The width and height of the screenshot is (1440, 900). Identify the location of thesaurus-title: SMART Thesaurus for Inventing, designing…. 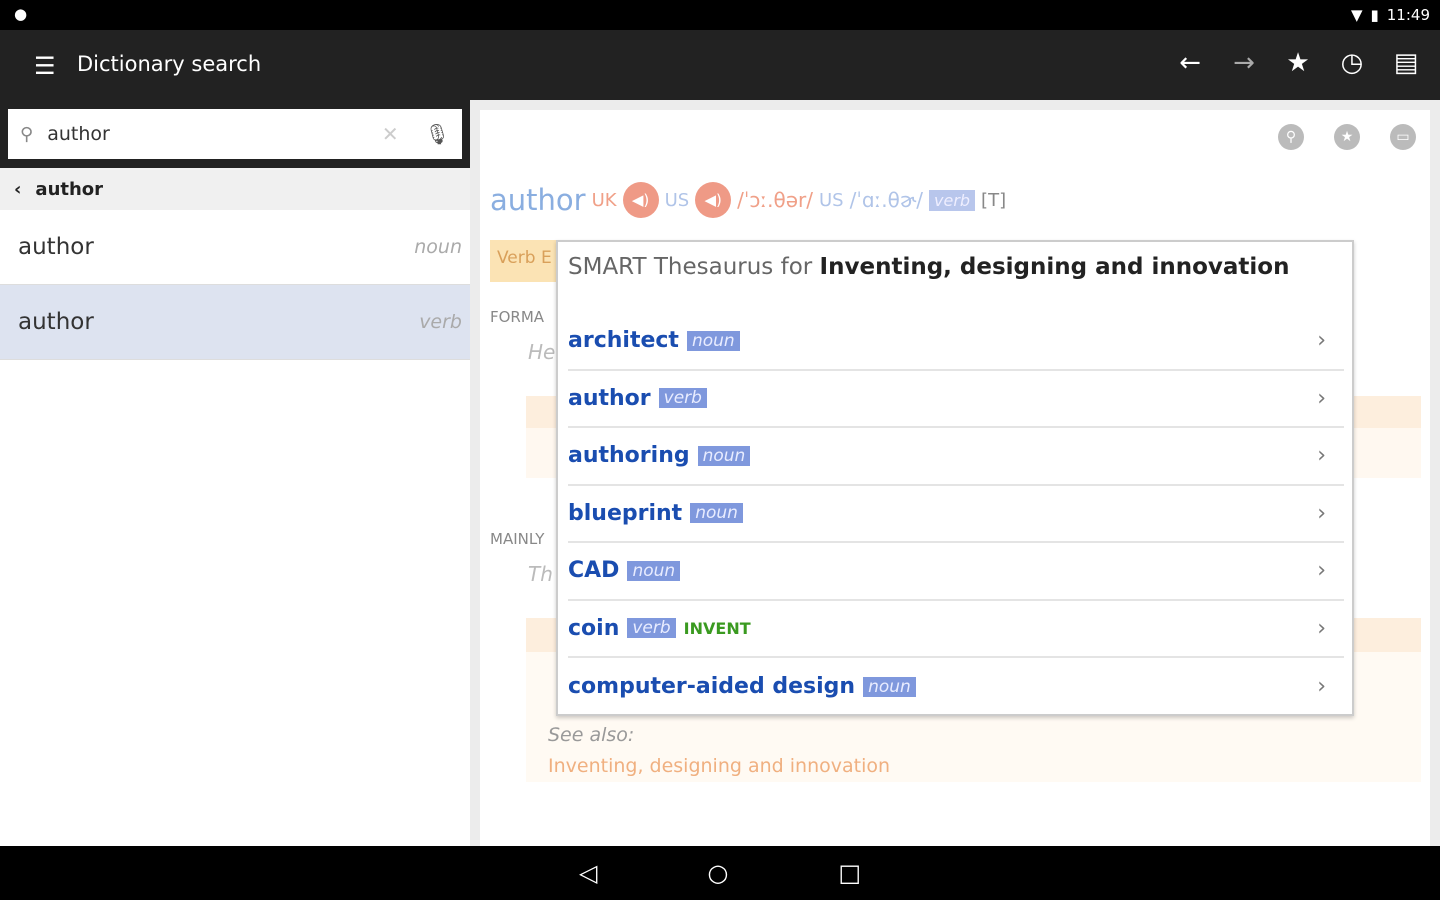
(929, 267).